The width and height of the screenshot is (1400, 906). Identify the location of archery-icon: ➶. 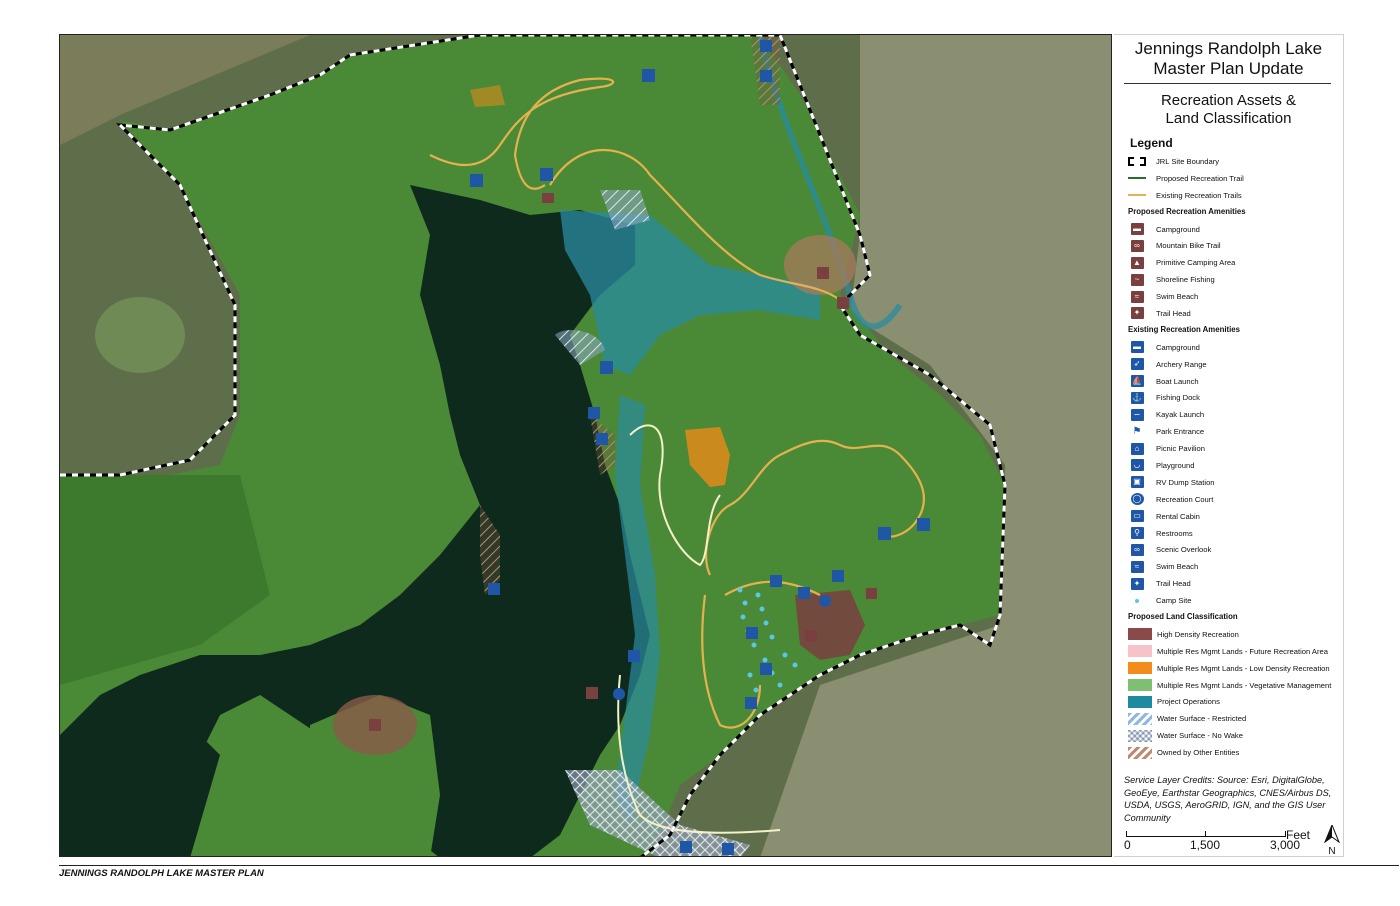
(1137, 364).